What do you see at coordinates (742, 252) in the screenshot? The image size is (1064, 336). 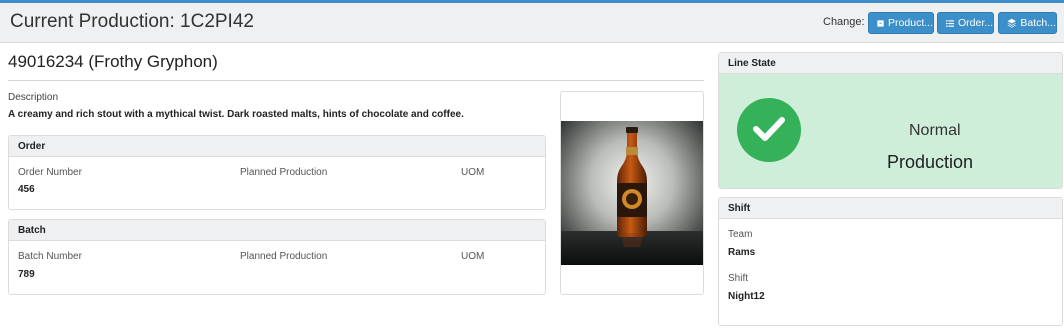 I see `team-value: Rams` at bounding box center [742, 252].